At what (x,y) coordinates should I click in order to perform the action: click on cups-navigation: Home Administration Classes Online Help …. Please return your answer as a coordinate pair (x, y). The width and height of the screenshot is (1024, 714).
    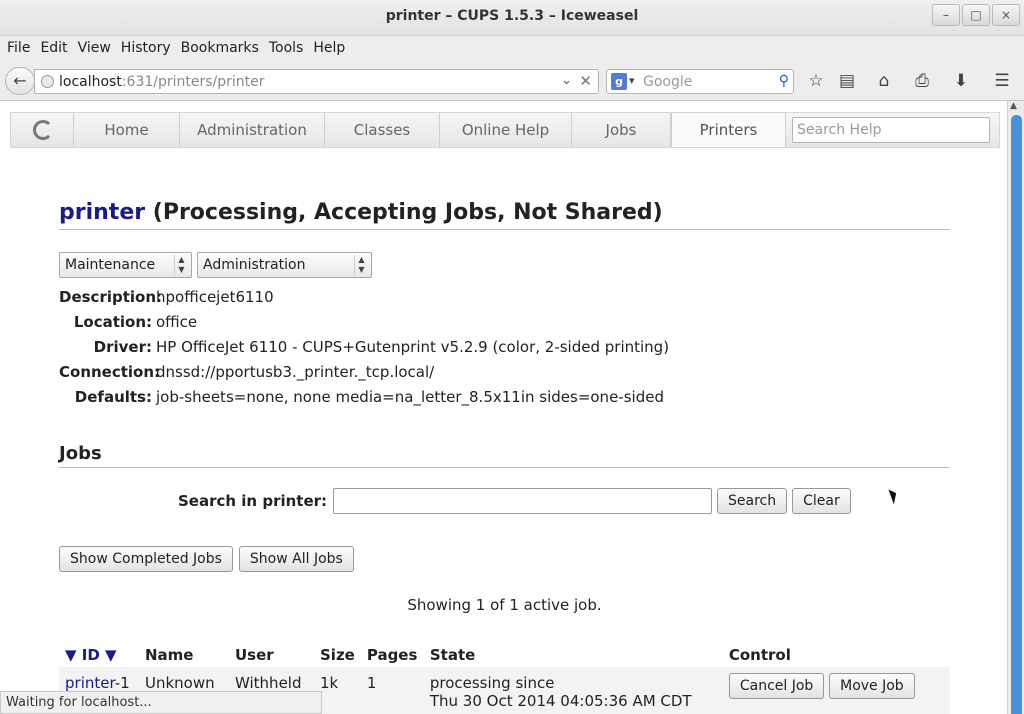
    Looking at the image, I should click on (505, 130).